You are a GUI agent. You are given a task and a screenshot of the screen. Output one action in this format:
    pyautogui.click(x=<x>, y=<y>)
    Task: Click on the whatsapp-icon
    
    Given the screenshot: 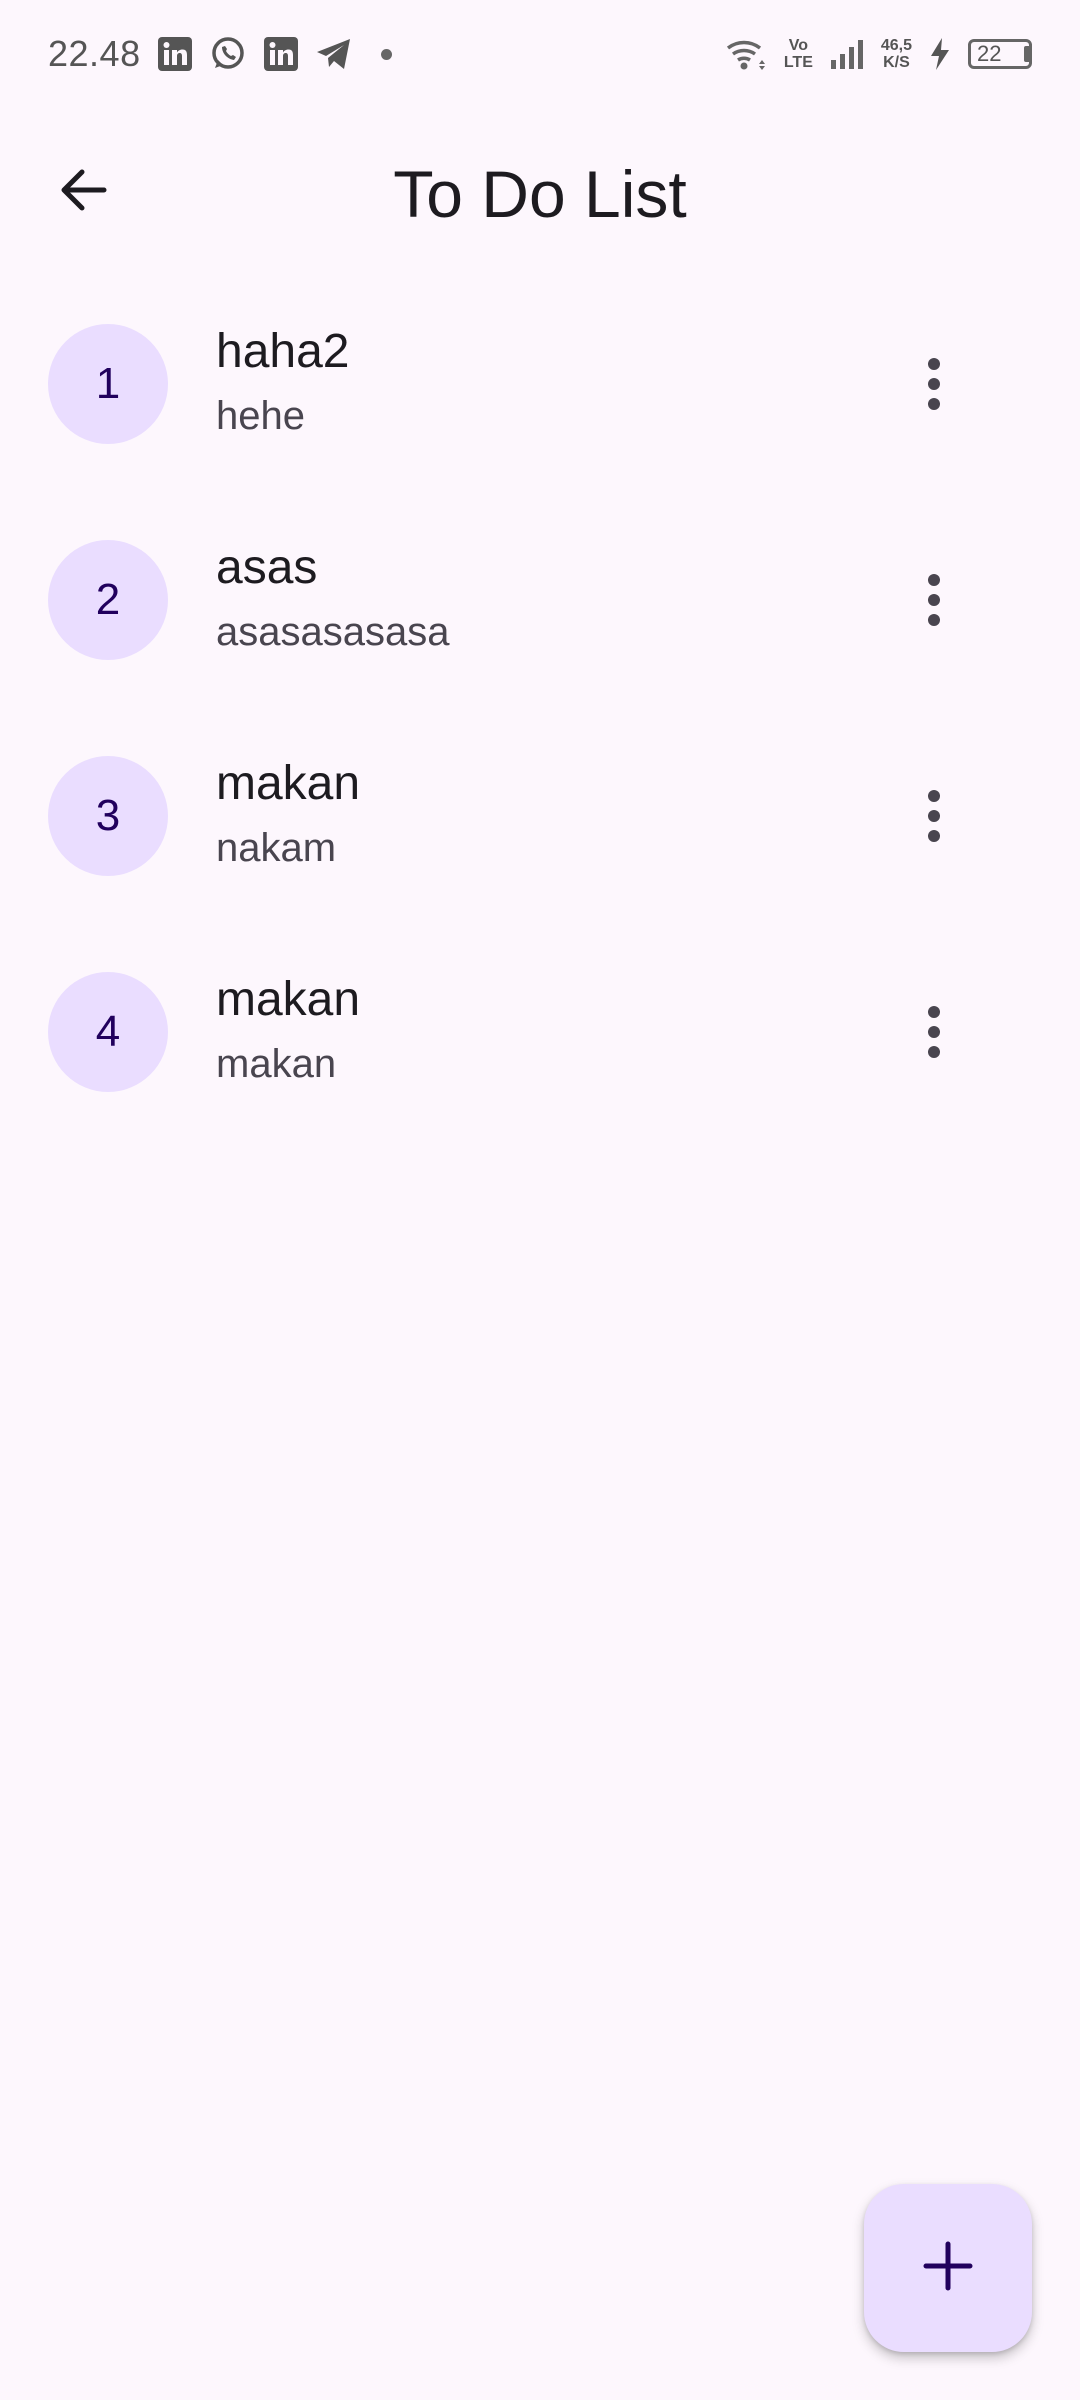 What is the action you would take?
    pyautogui.click(x=228, y=54)
    